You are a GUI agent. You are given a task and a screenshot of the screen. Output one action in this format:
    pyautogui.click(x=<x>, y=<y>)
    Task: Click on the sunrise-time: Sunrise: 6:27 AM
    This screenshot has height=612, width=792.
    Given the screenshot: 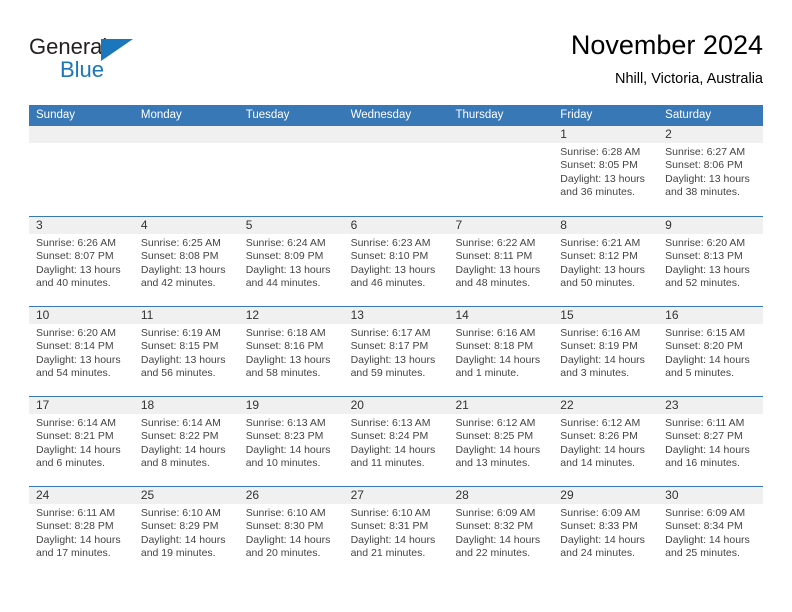 What is the action you would take?
    pyautogui.click(x=705, y=152)
    